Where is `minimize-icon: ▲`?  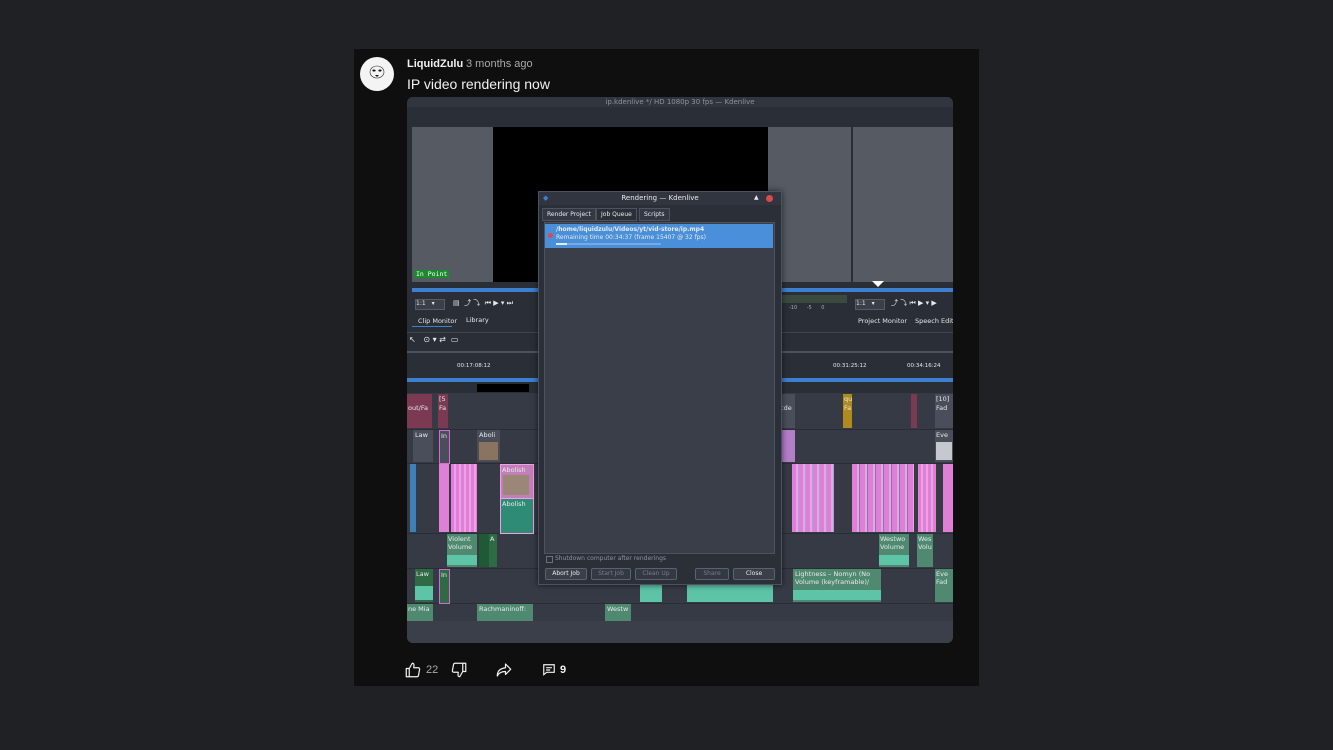 minimize-icon: ▲ is located at coordinates (756, 197).